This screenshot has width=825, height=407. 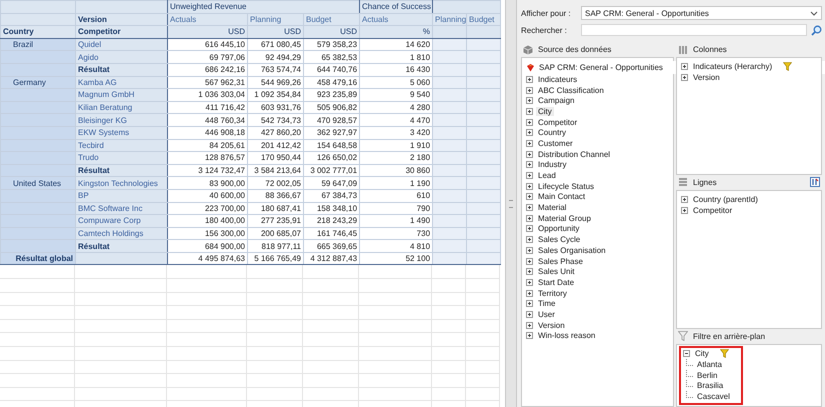 I want to click on tree-item: SAP CRM: General - Opportunities, so click(x=601, y=67).